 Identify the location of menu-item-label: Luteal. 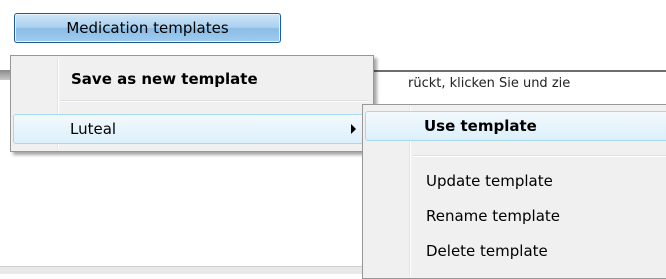
(93, 129).